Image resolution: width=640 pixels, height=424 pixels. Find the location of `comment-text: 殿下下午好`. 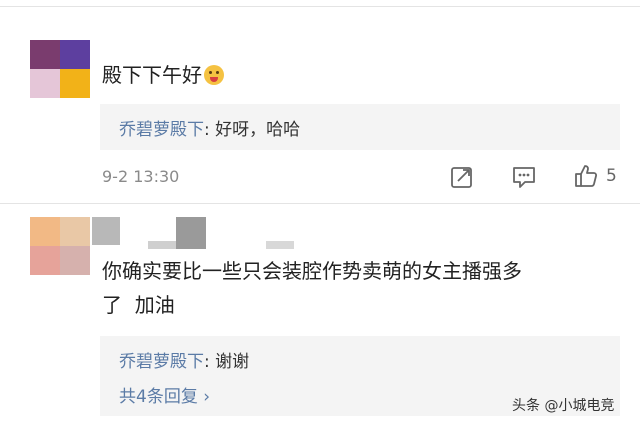

comment-text: 殿下下午好 is located at coordinates (163, 75).